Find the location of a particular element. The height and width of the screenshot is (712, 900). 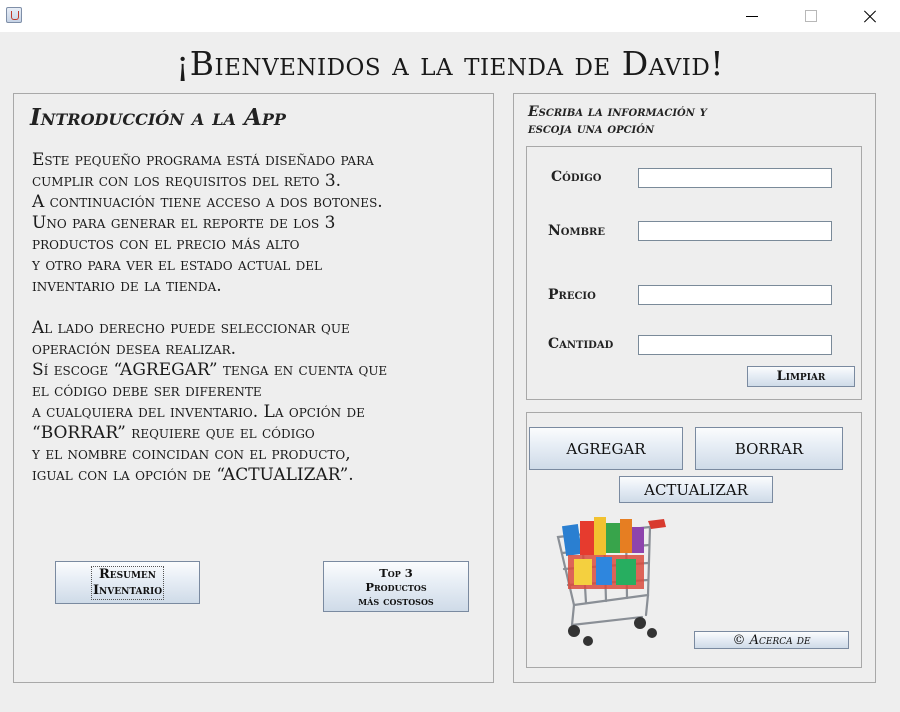

top3-label-line2: Productos is located at coordinates (396, 586).